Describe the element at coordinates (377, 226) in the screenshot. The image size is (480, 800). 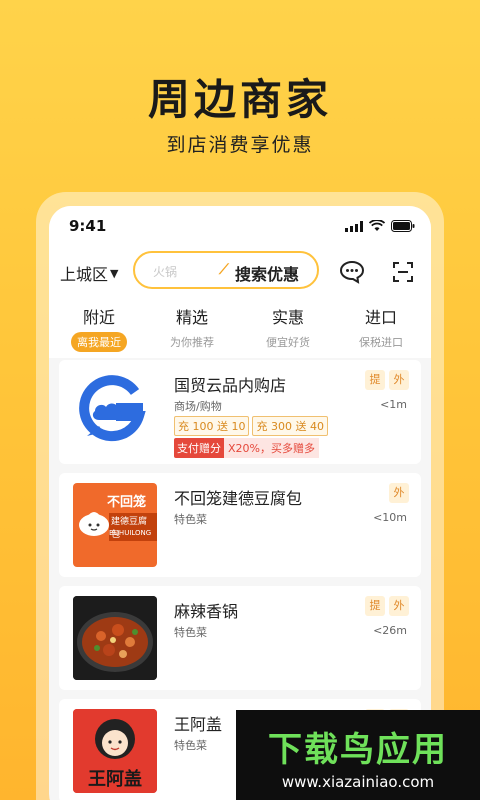
I see `wifi-icon` at that location.